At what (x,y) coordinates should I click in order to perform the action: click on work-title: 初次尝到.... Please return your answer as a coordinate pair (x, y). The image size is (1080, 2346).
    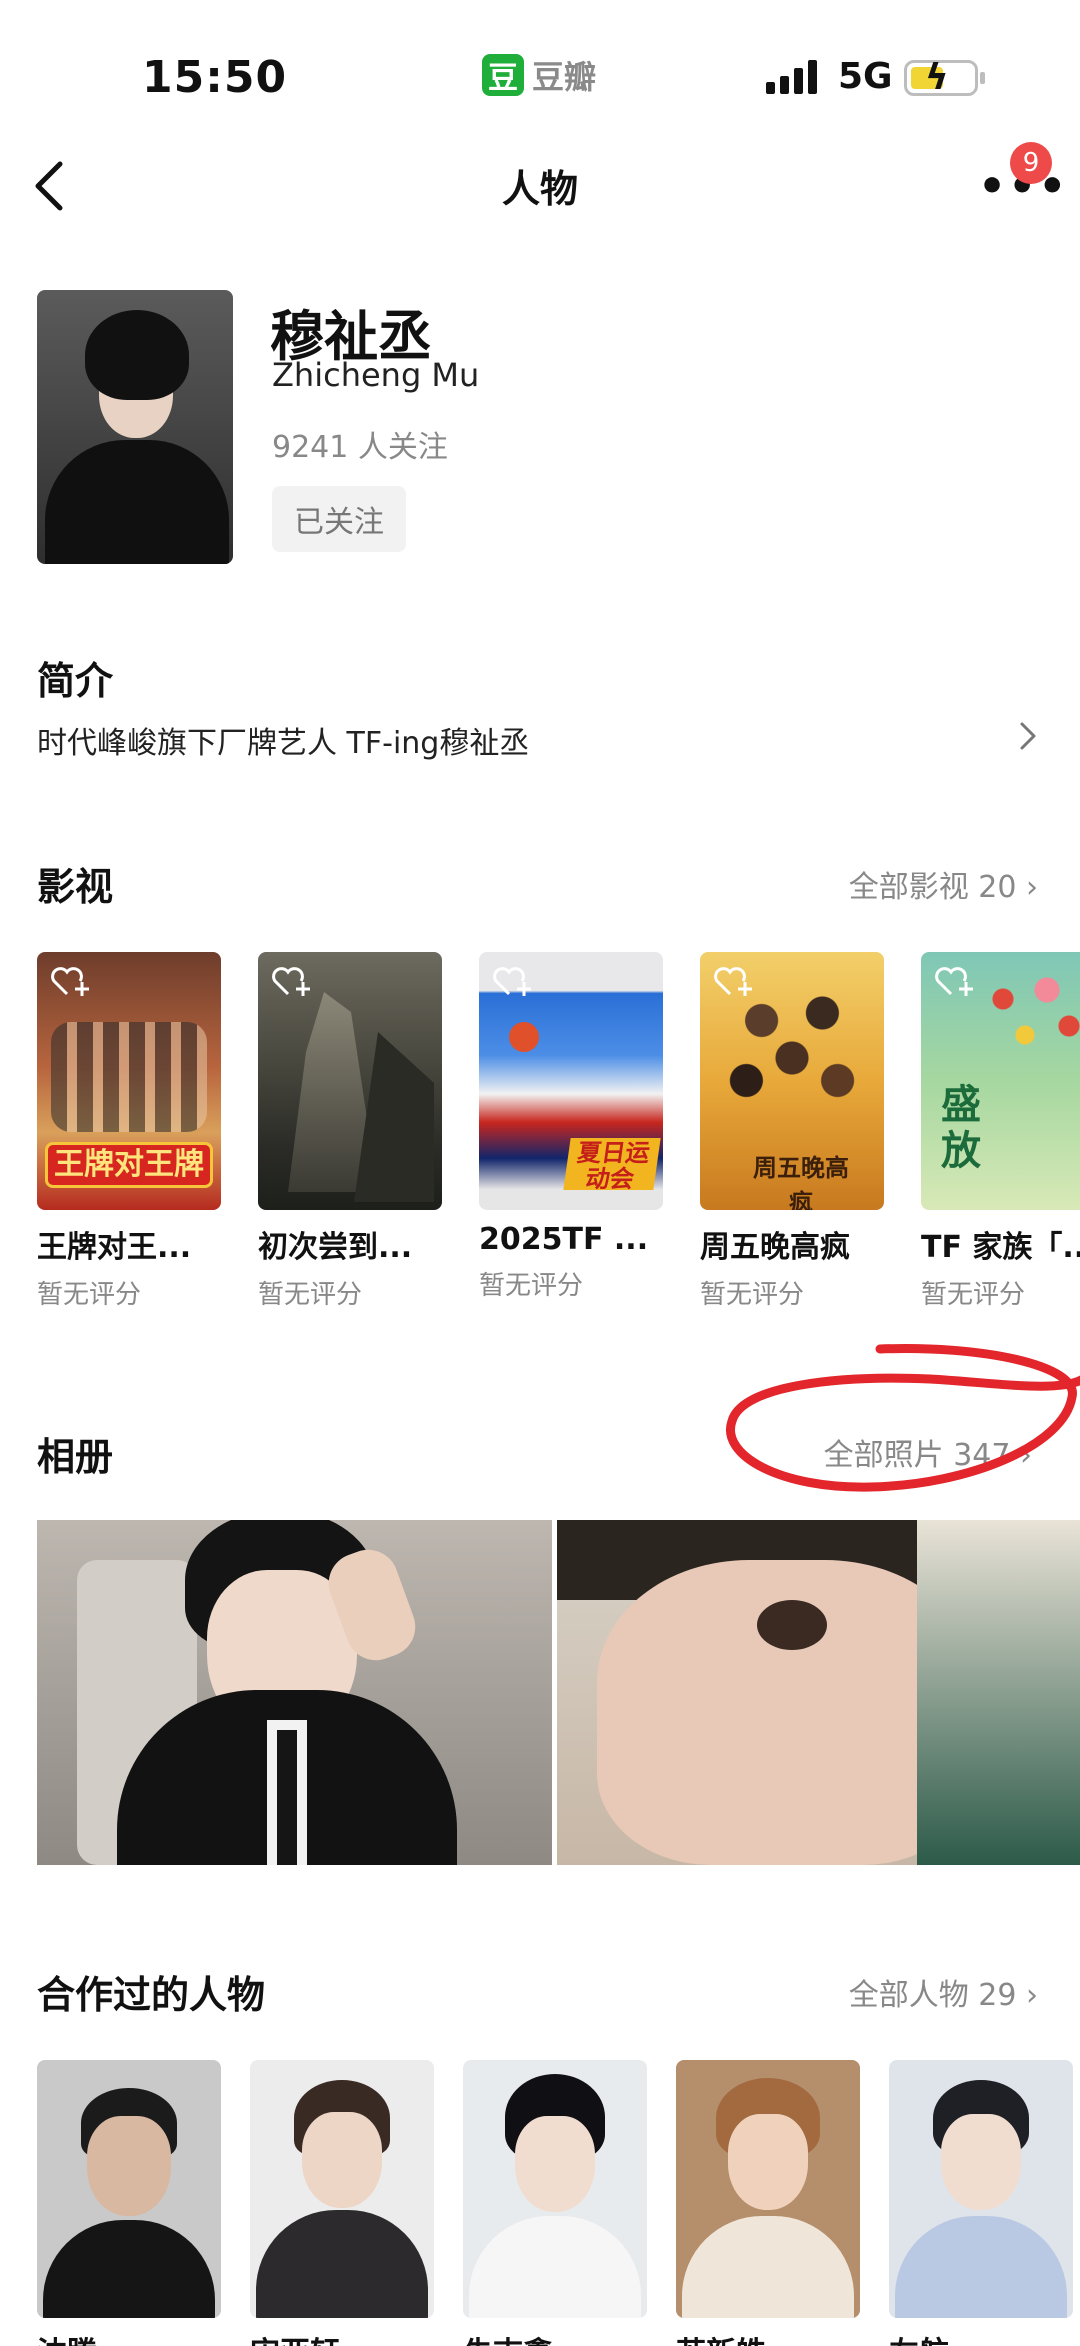
    Looking at the image, I should click on (335, 1247).